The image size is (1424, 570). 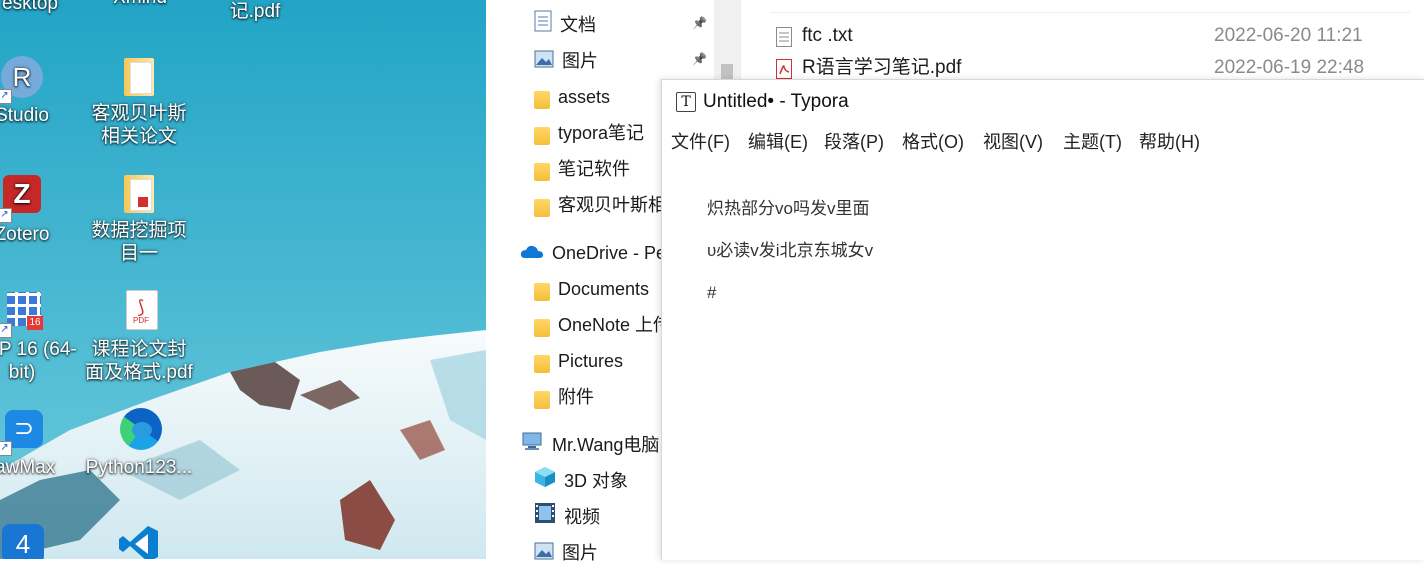 What do you see at coordinates (700, 142) in the screenshot?
I see `menu-item: 文件(F)` at bounding box center [700, 142].